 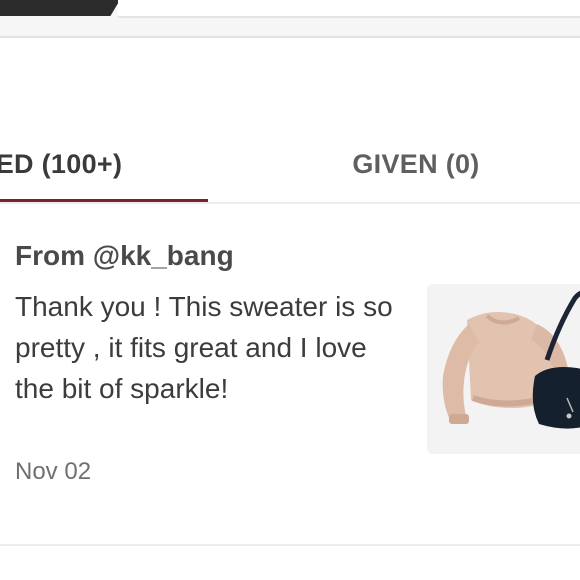 I want to click on sweater-and-bag-icon, so click(x=503, y=369).